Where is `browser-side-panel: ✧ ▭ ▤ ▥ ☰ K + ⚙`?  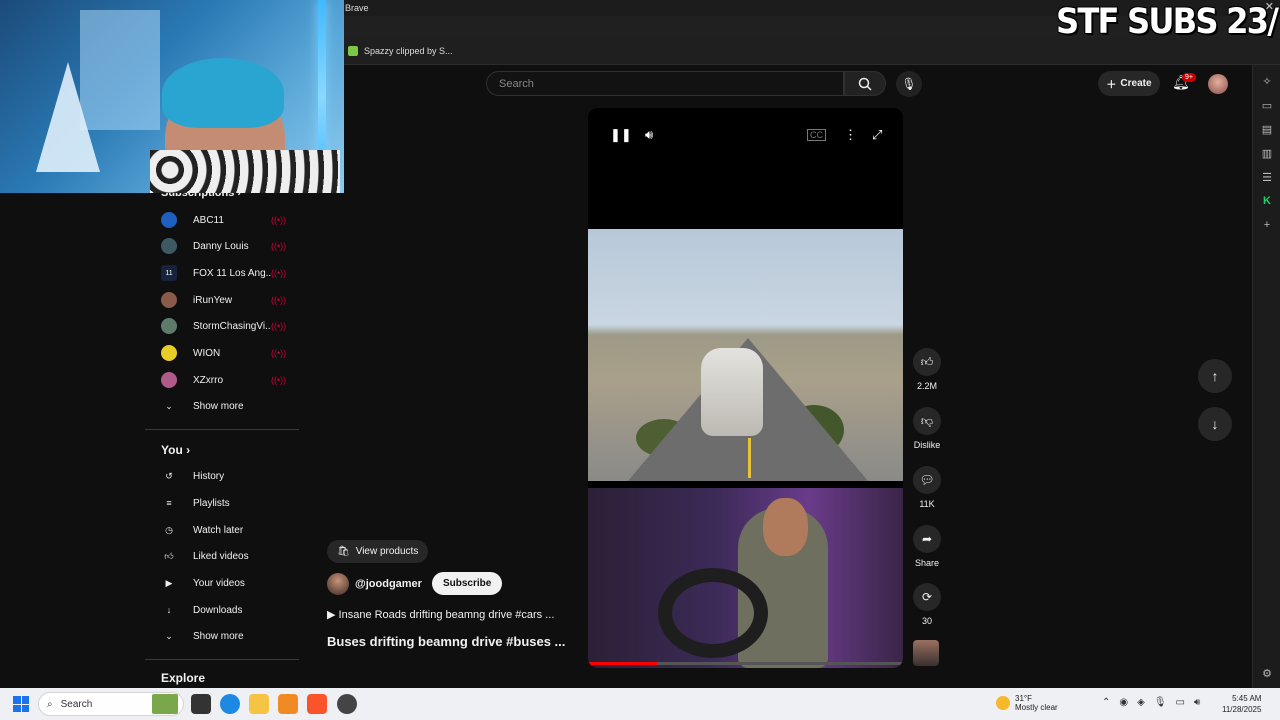 browser-side-panel: ✧ ▭ ▤ ▥ ☰ K + ⚙ is located at coordinates (1266, 376).